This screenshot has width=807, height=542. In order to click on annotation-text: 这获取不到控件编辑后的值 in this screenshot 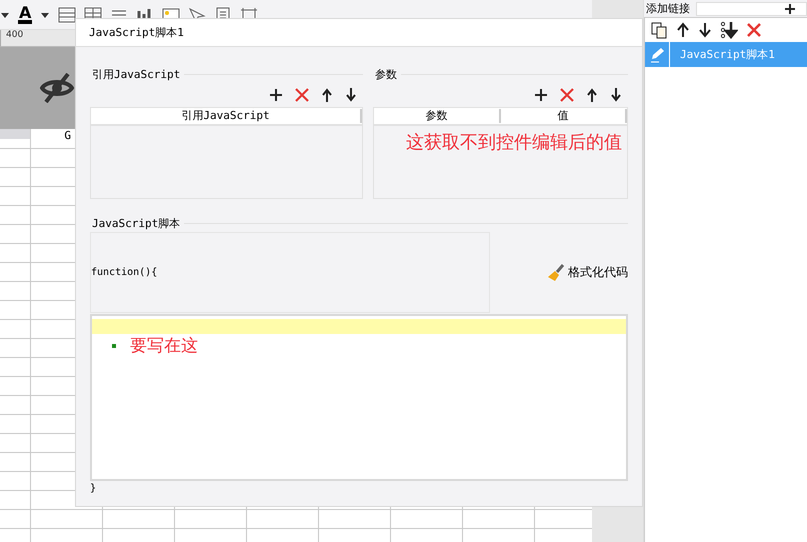, I will do `click(514, 142)`.